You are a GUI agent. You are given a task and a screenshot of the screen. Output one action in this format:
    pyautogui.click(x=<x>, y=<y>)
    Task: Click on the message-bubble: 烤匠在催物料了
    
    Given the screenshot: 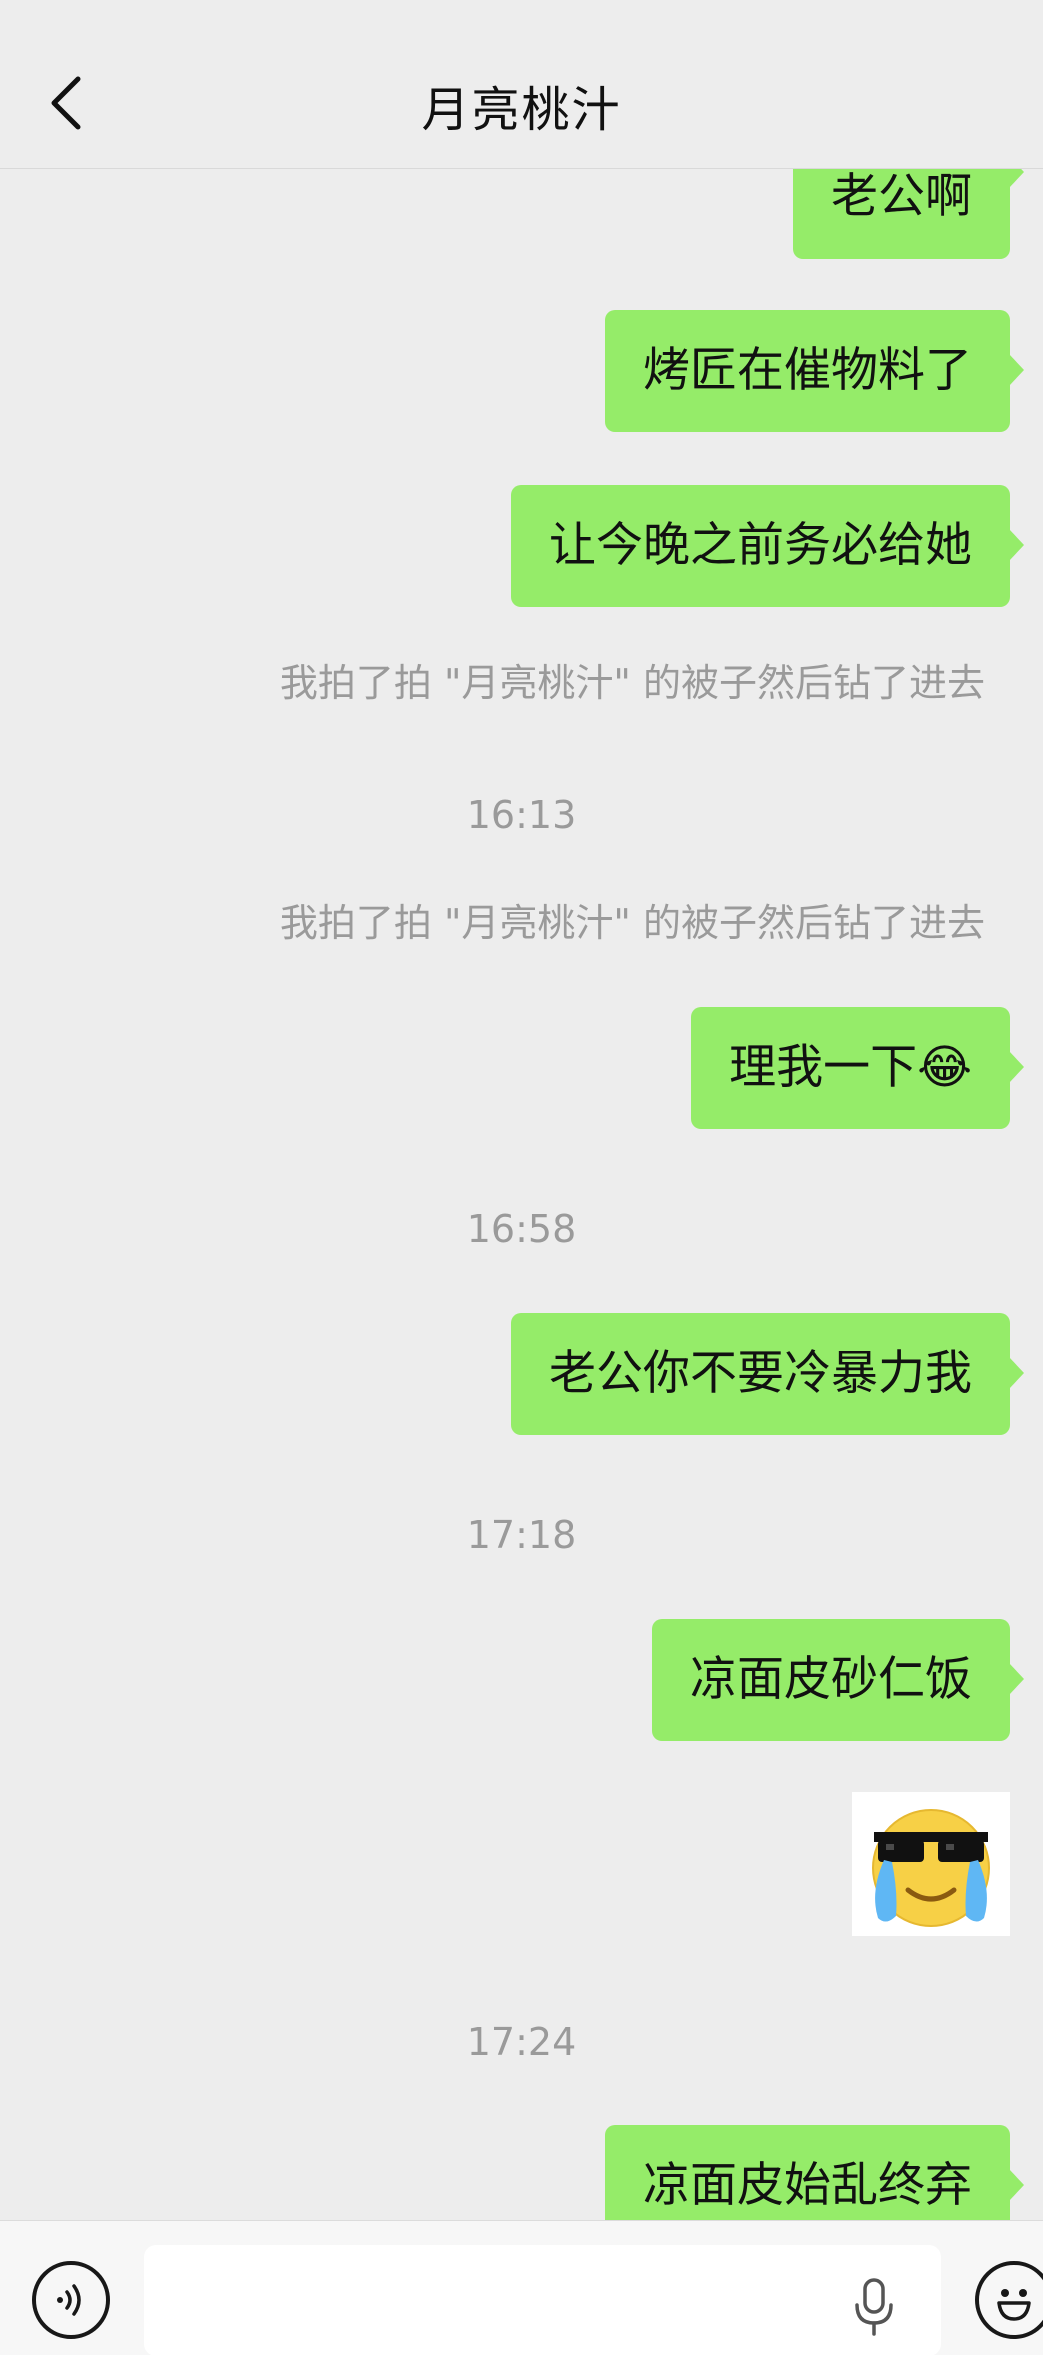 What is the action you would take?
    pyautogui.click(x=814, y=371)
    